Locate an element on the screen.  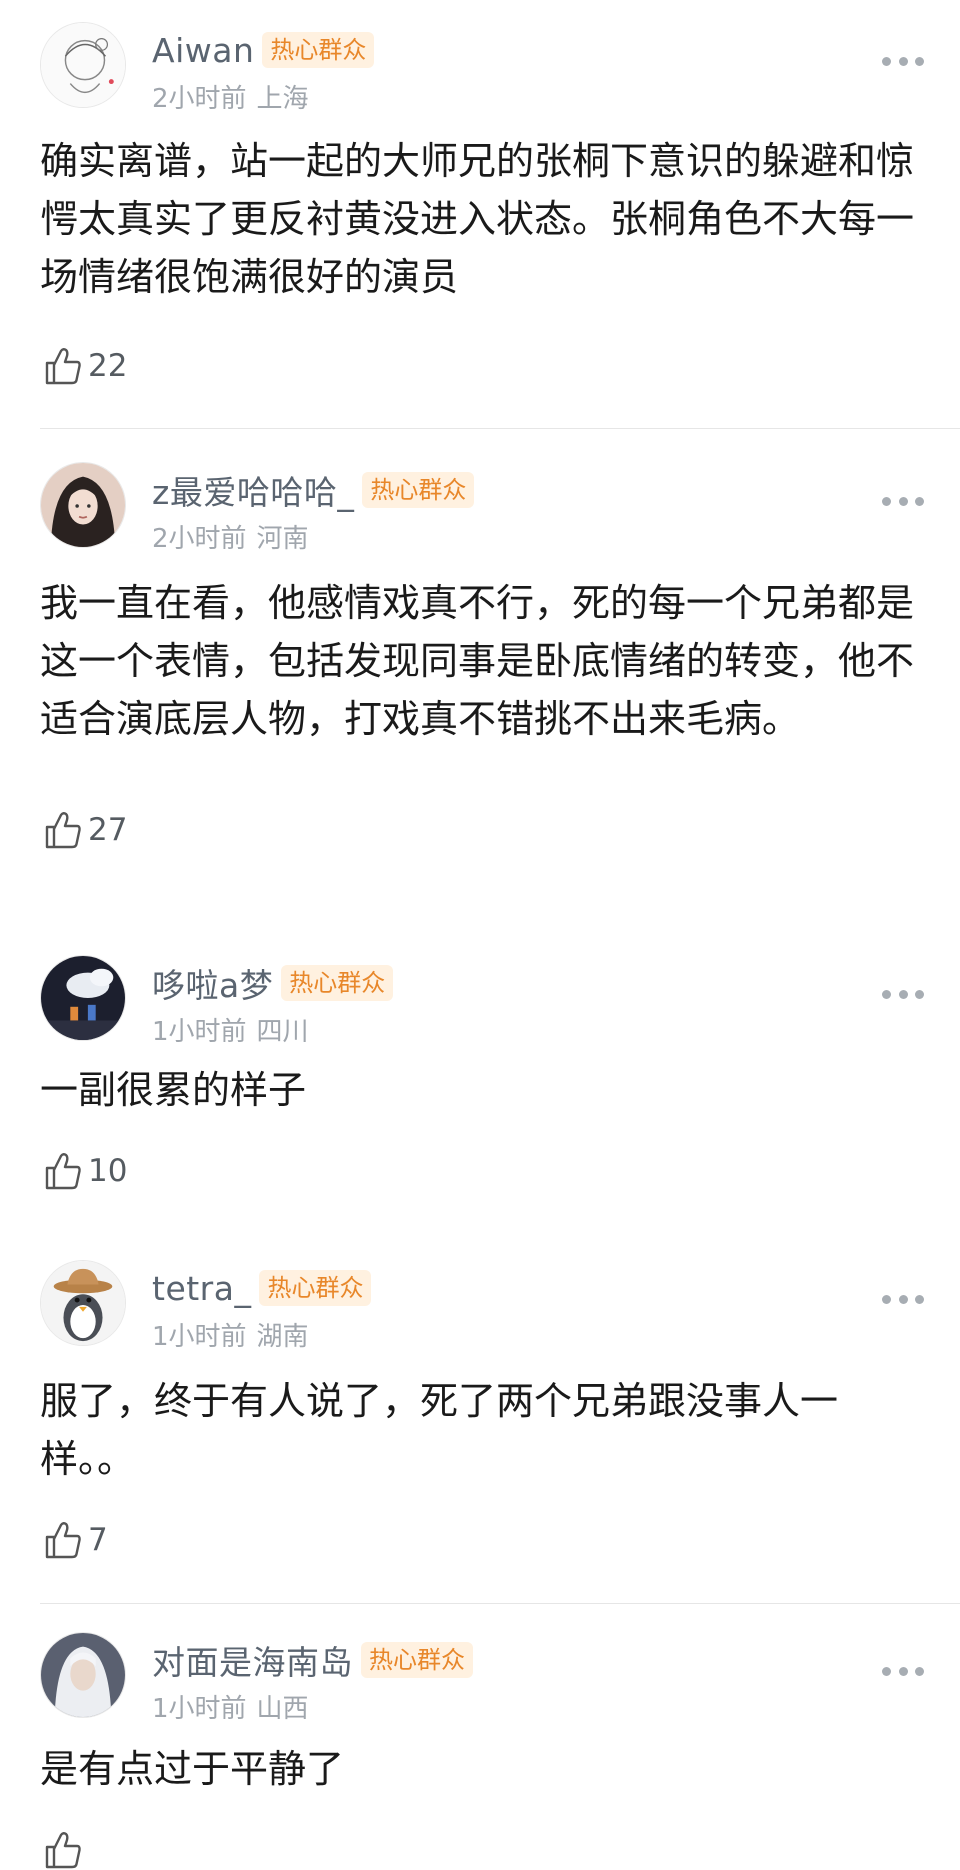
like-button is located at coordinates (66, 1850).